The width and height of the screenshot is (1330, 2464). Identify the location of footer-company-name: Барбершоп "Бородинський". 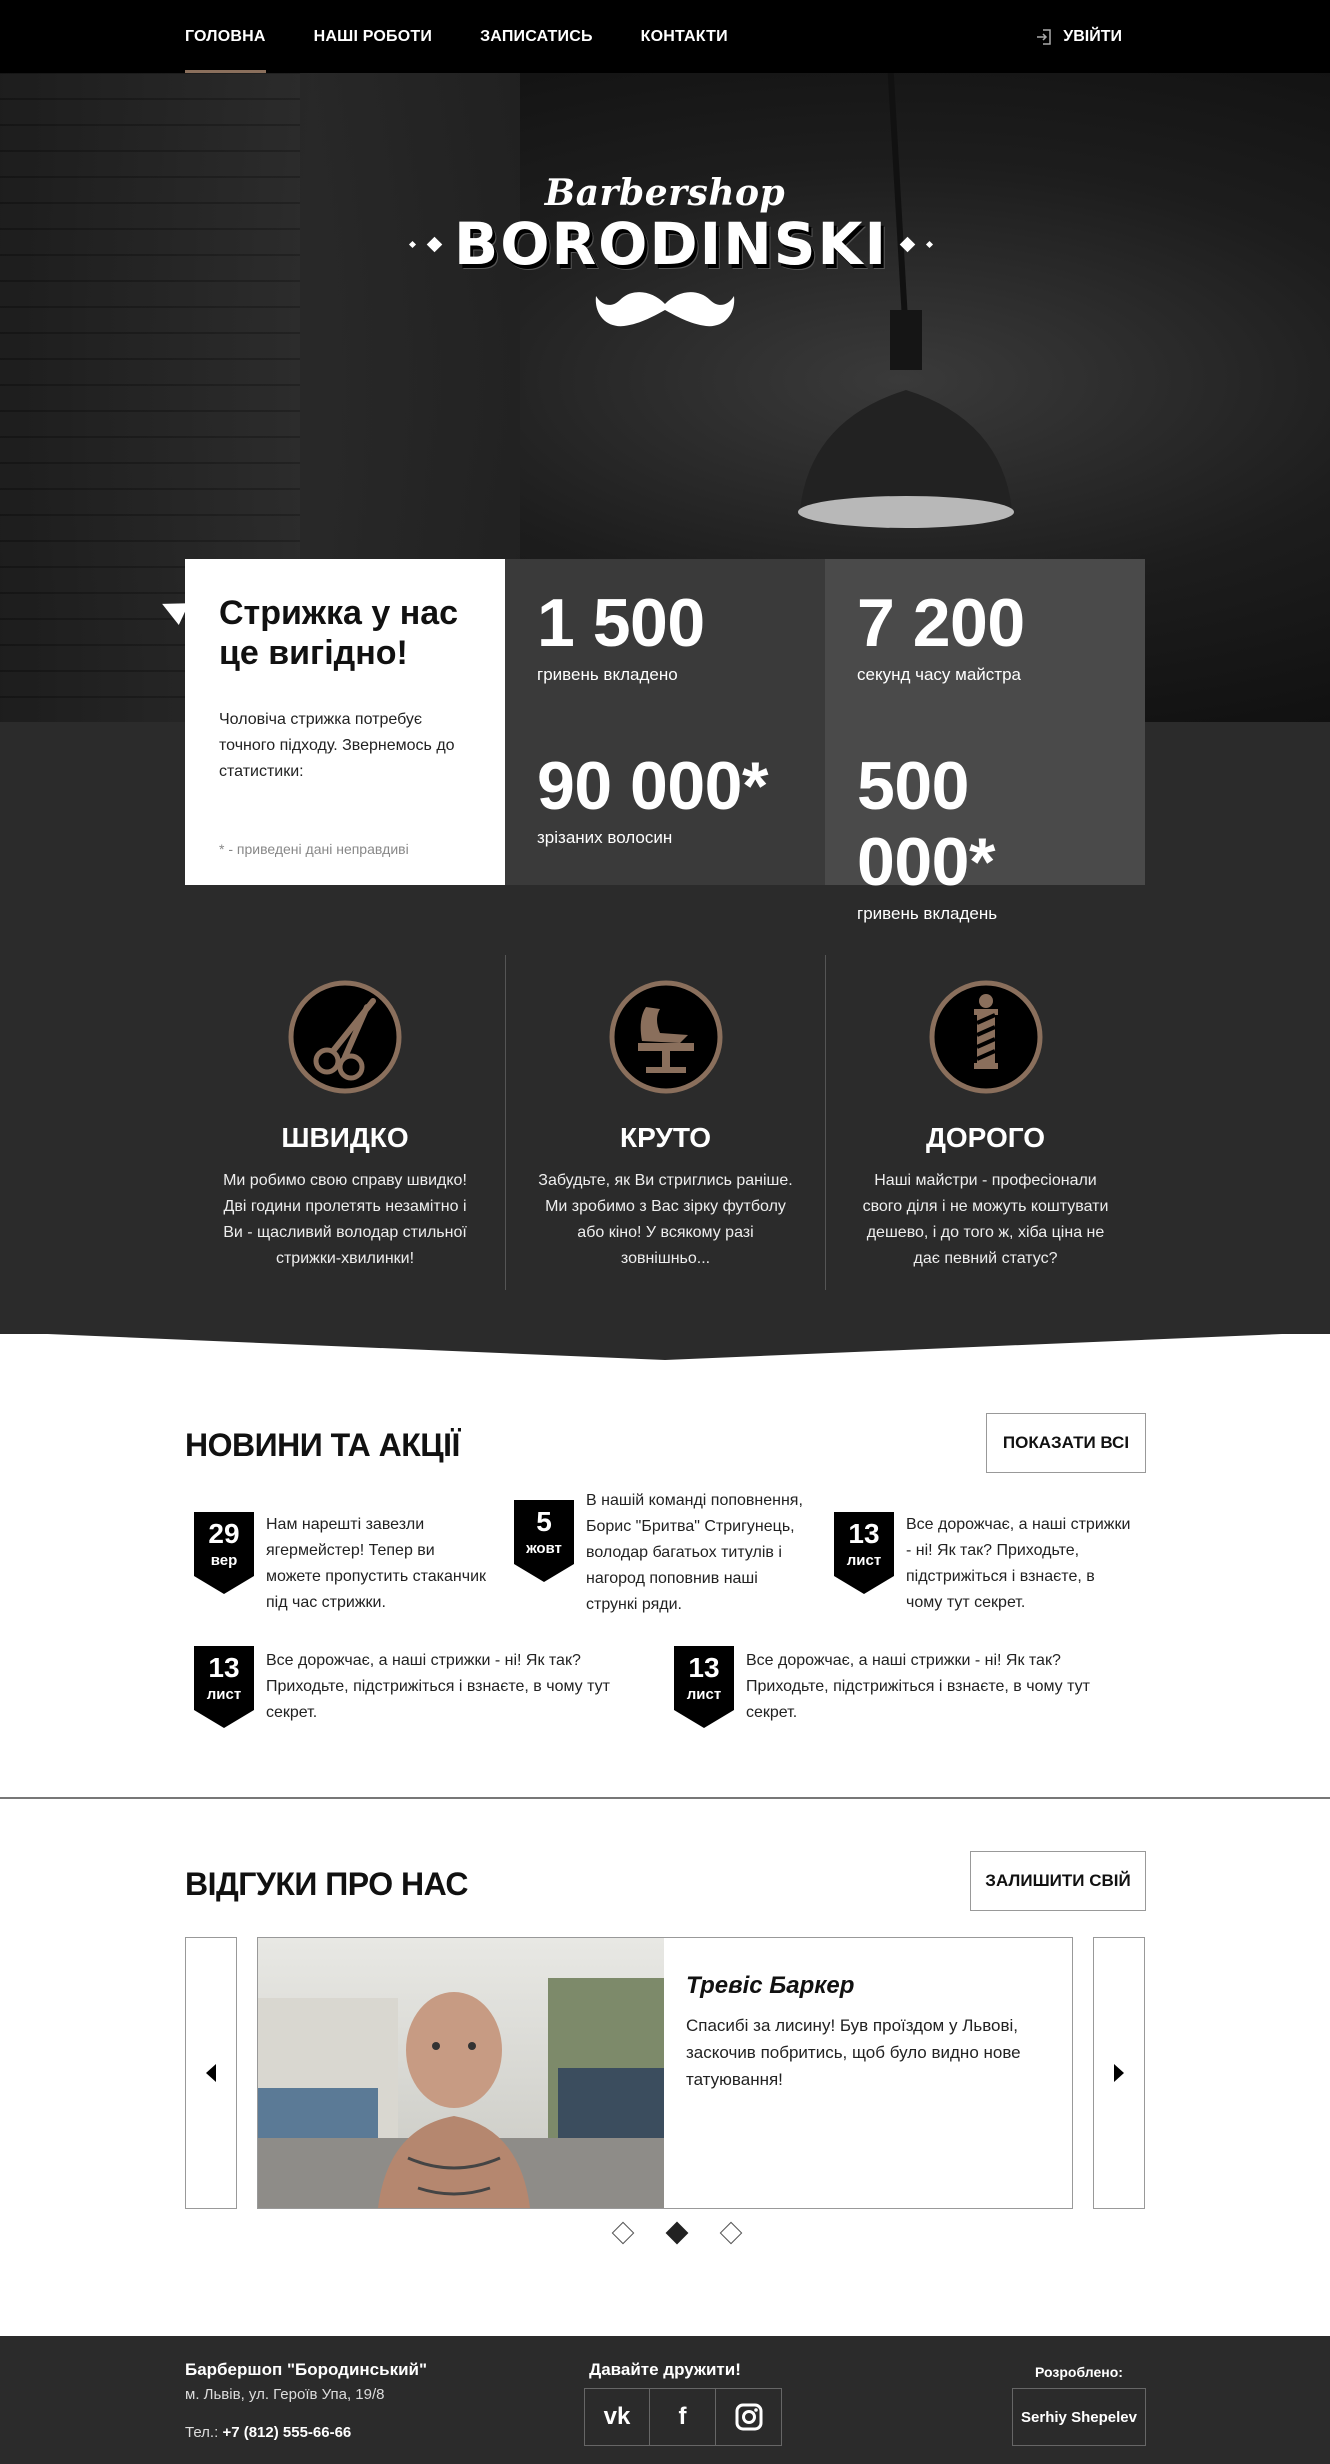
(306, 2369).